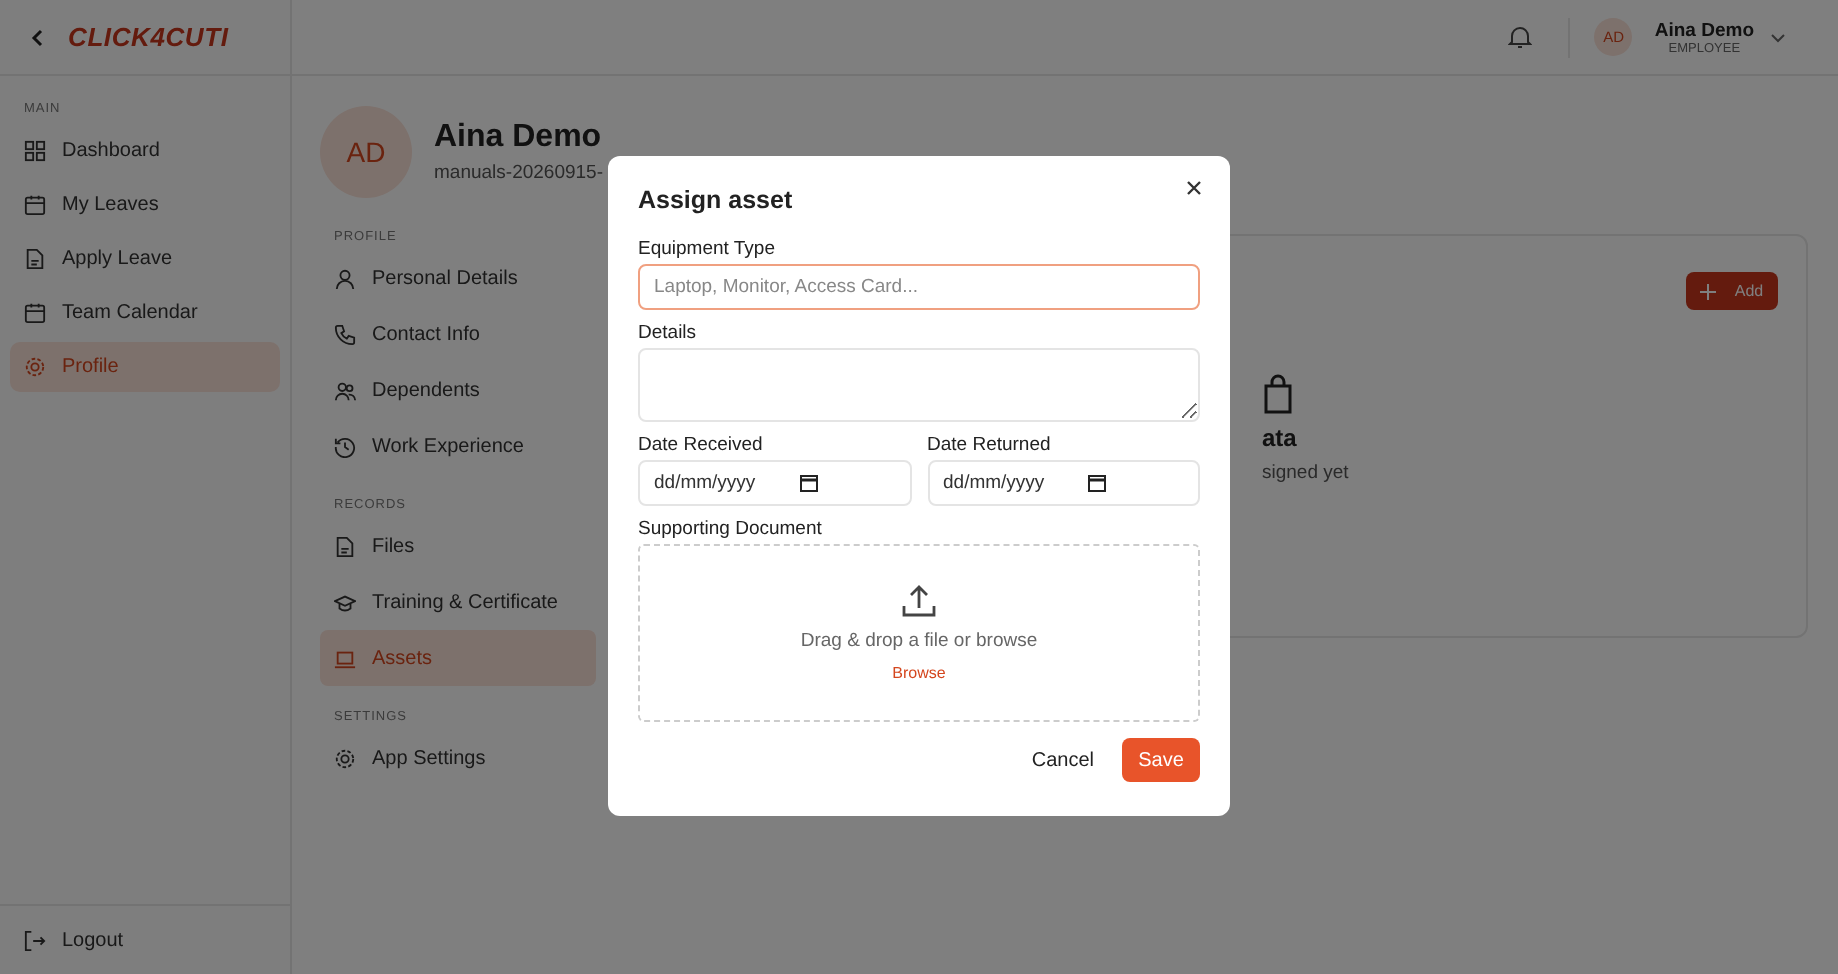  What do you see at coordinates (1279, 438) in the screenshot?
I see `empty-state-title: ata` at bounding box center [1279, 438].